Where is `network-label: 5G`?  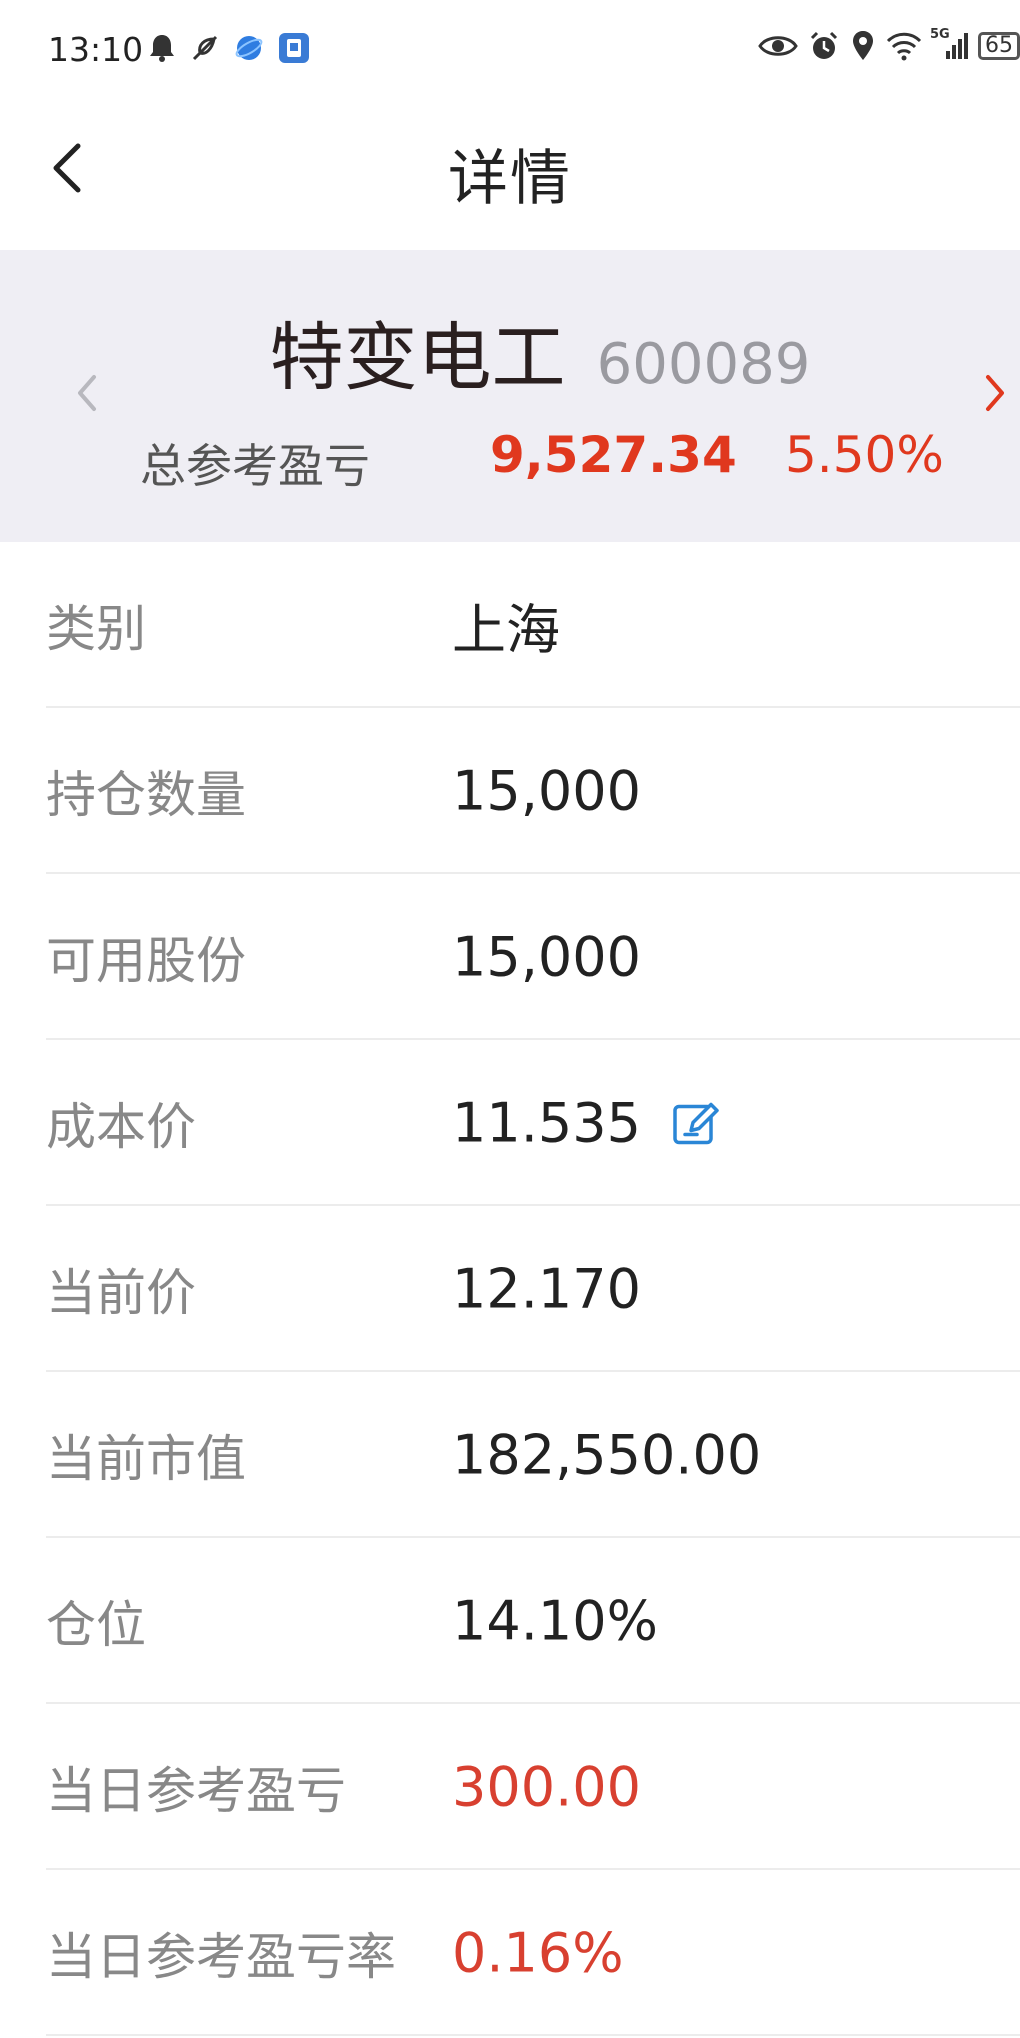
network-label: 5G is located at coordinates (940, 34).